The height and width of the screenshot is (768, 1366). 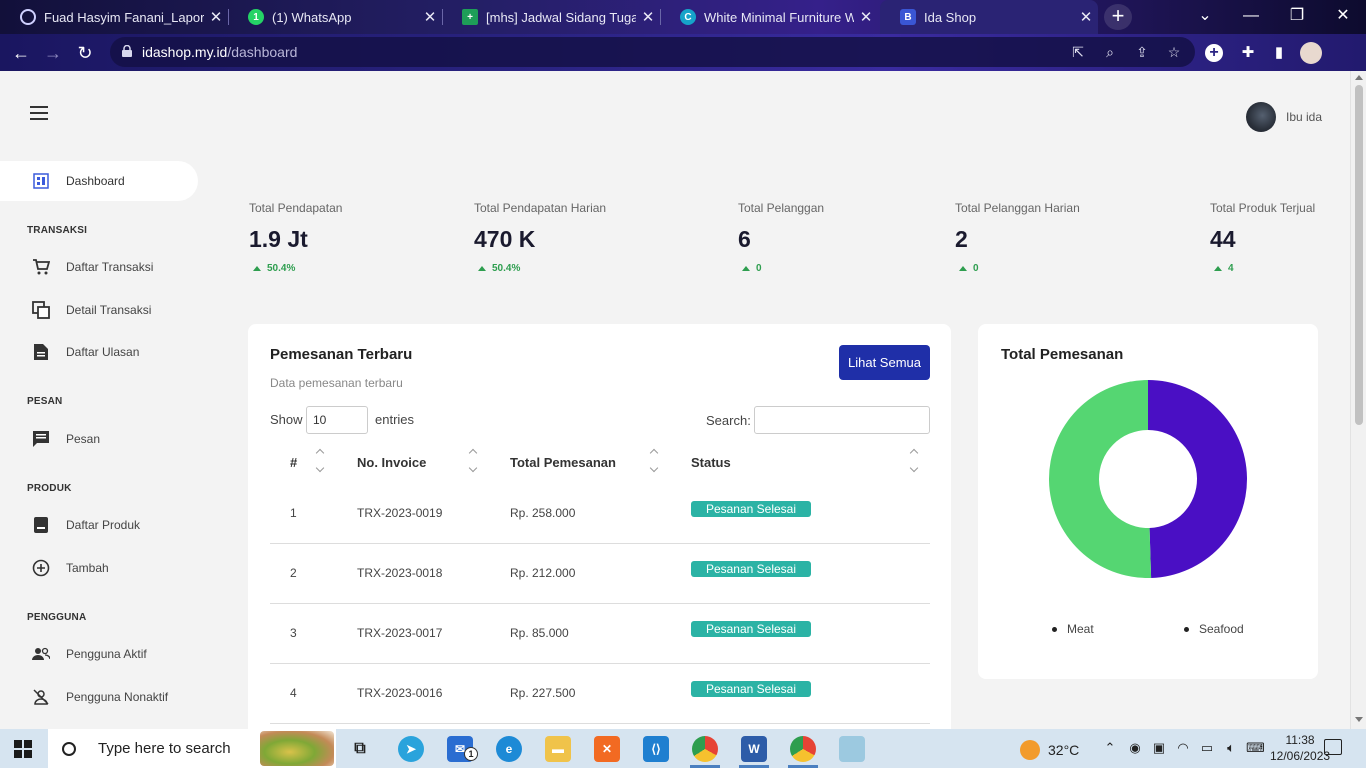 I want to click on battery-icon: ▭, so click(x=1207, y=748).